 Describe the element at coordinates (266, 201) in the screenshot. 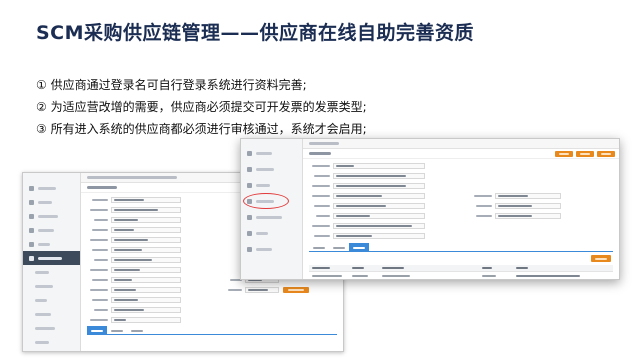

I see `highlight-circle` at that location.